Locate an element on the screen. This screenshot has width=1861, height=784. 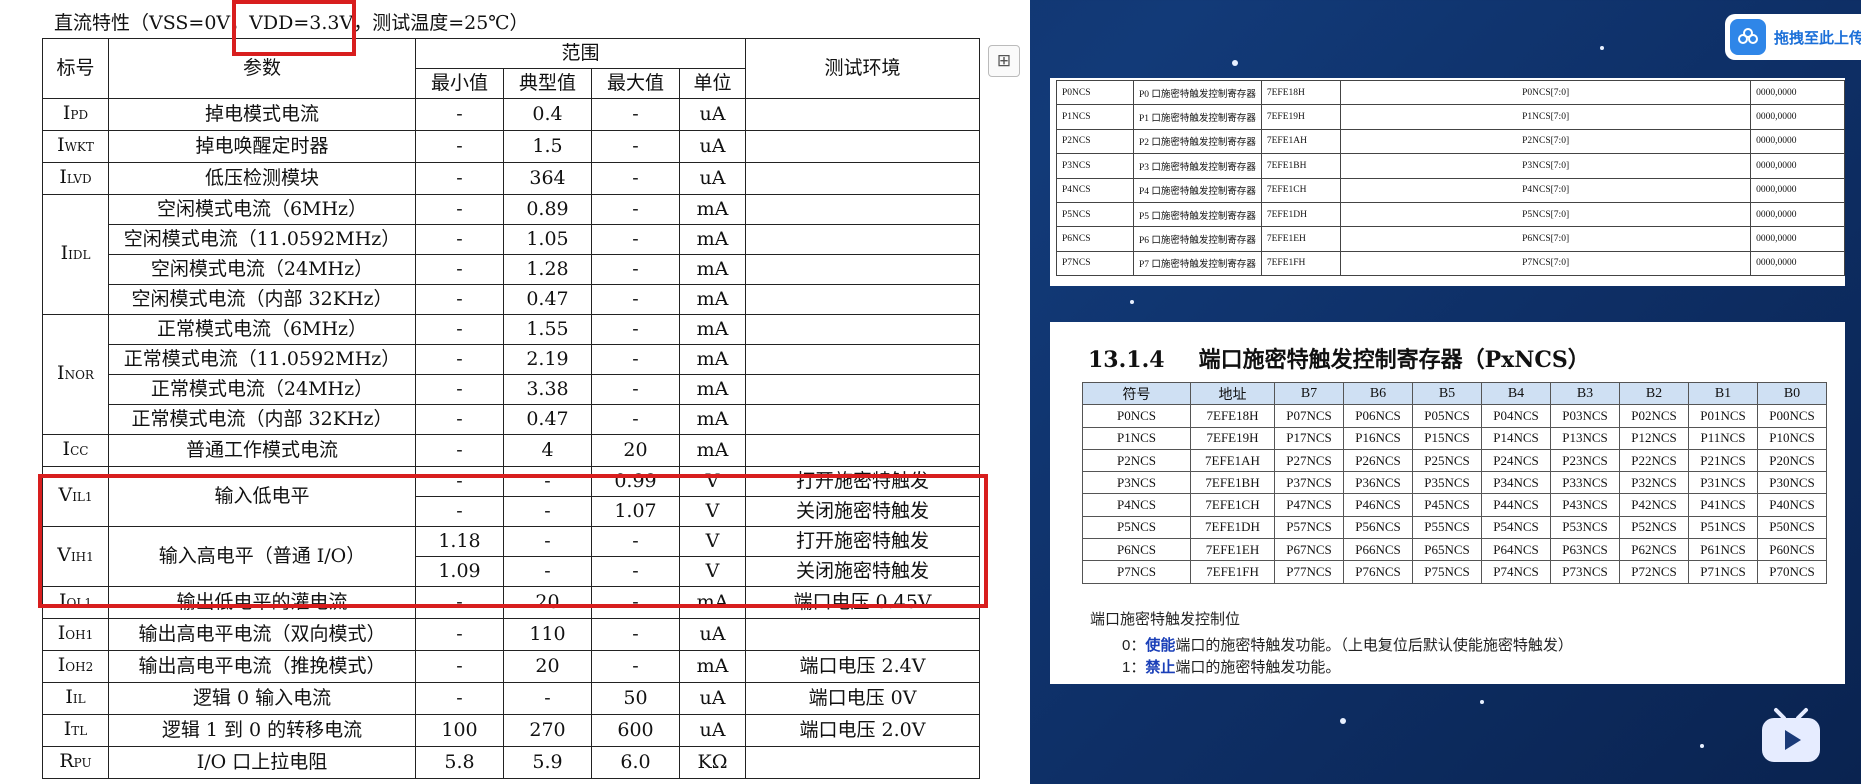
pxncs-cell: P5NCS is located at coordinates (1136, 527).